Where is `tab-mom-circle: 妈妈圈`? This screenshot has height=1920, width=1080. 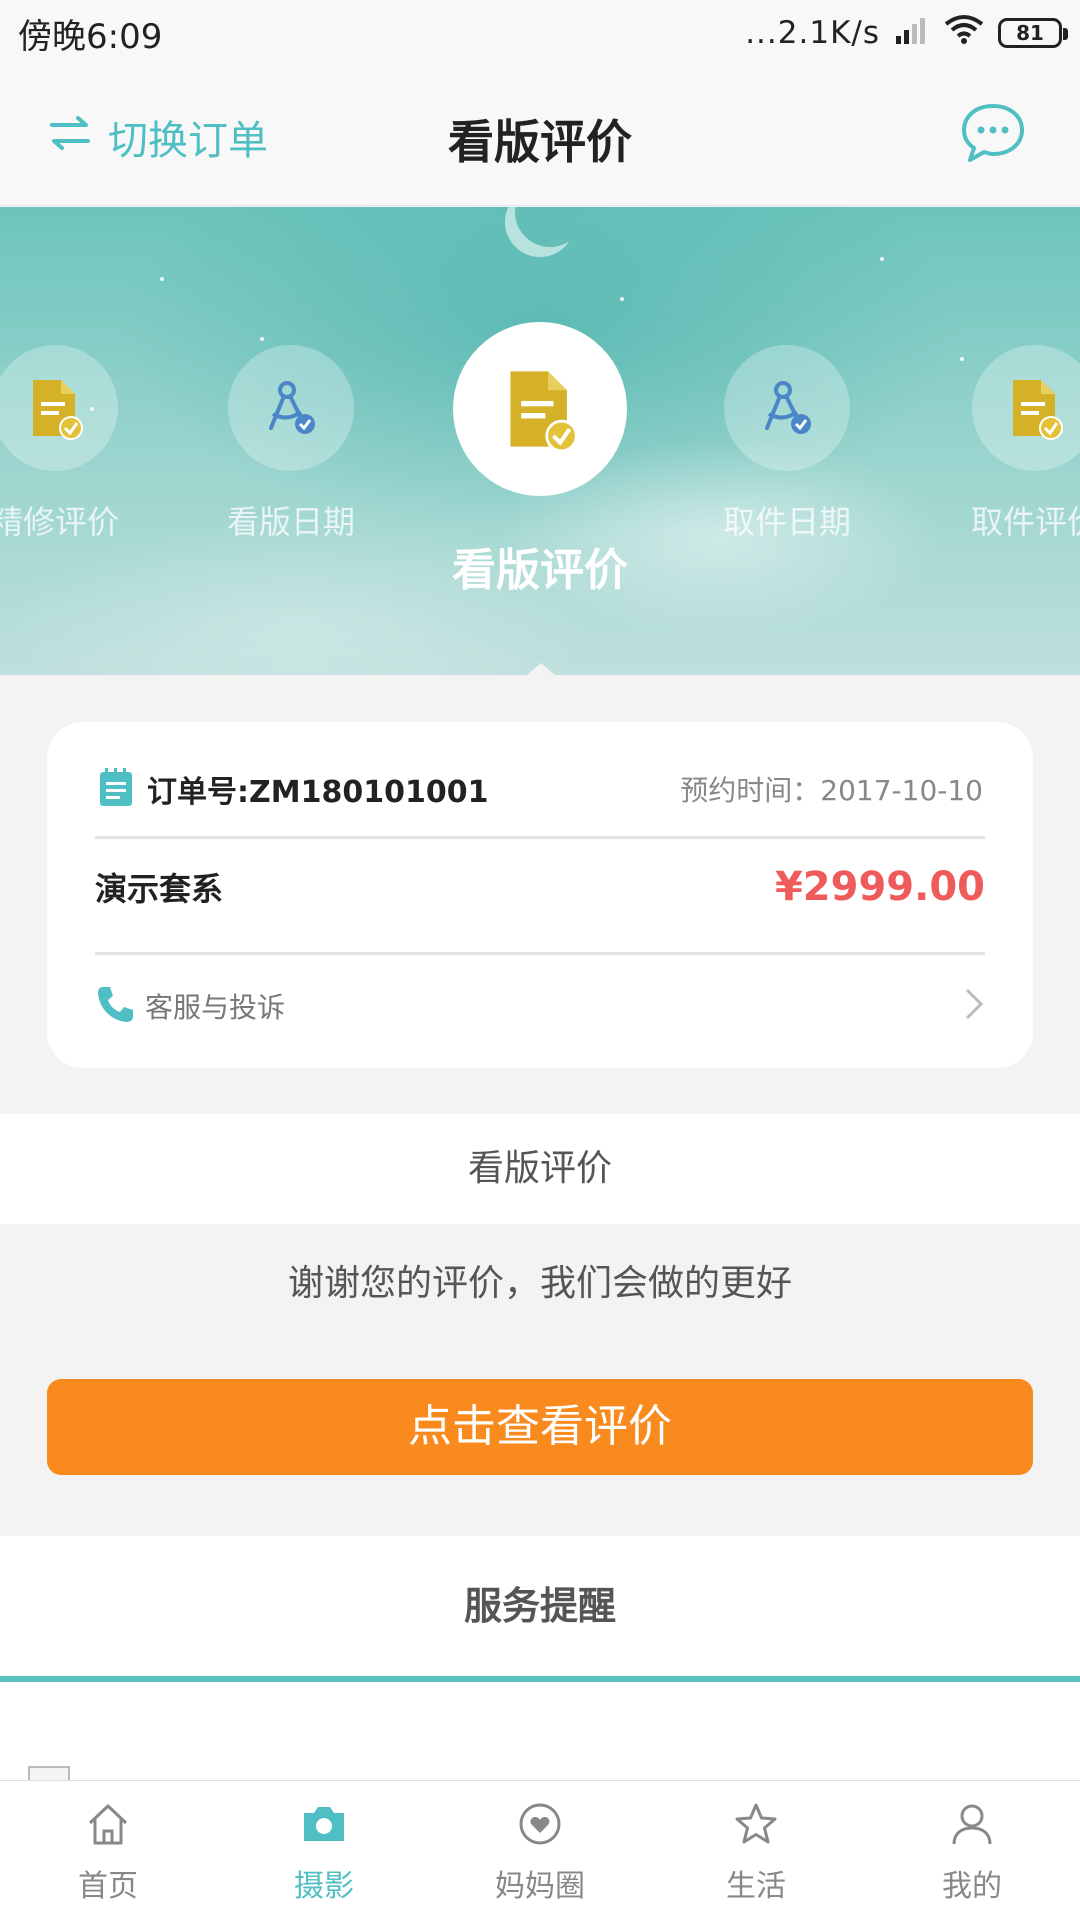 tab-mom-circle: 妈妈圈 is located at coordinates (540, 1850).